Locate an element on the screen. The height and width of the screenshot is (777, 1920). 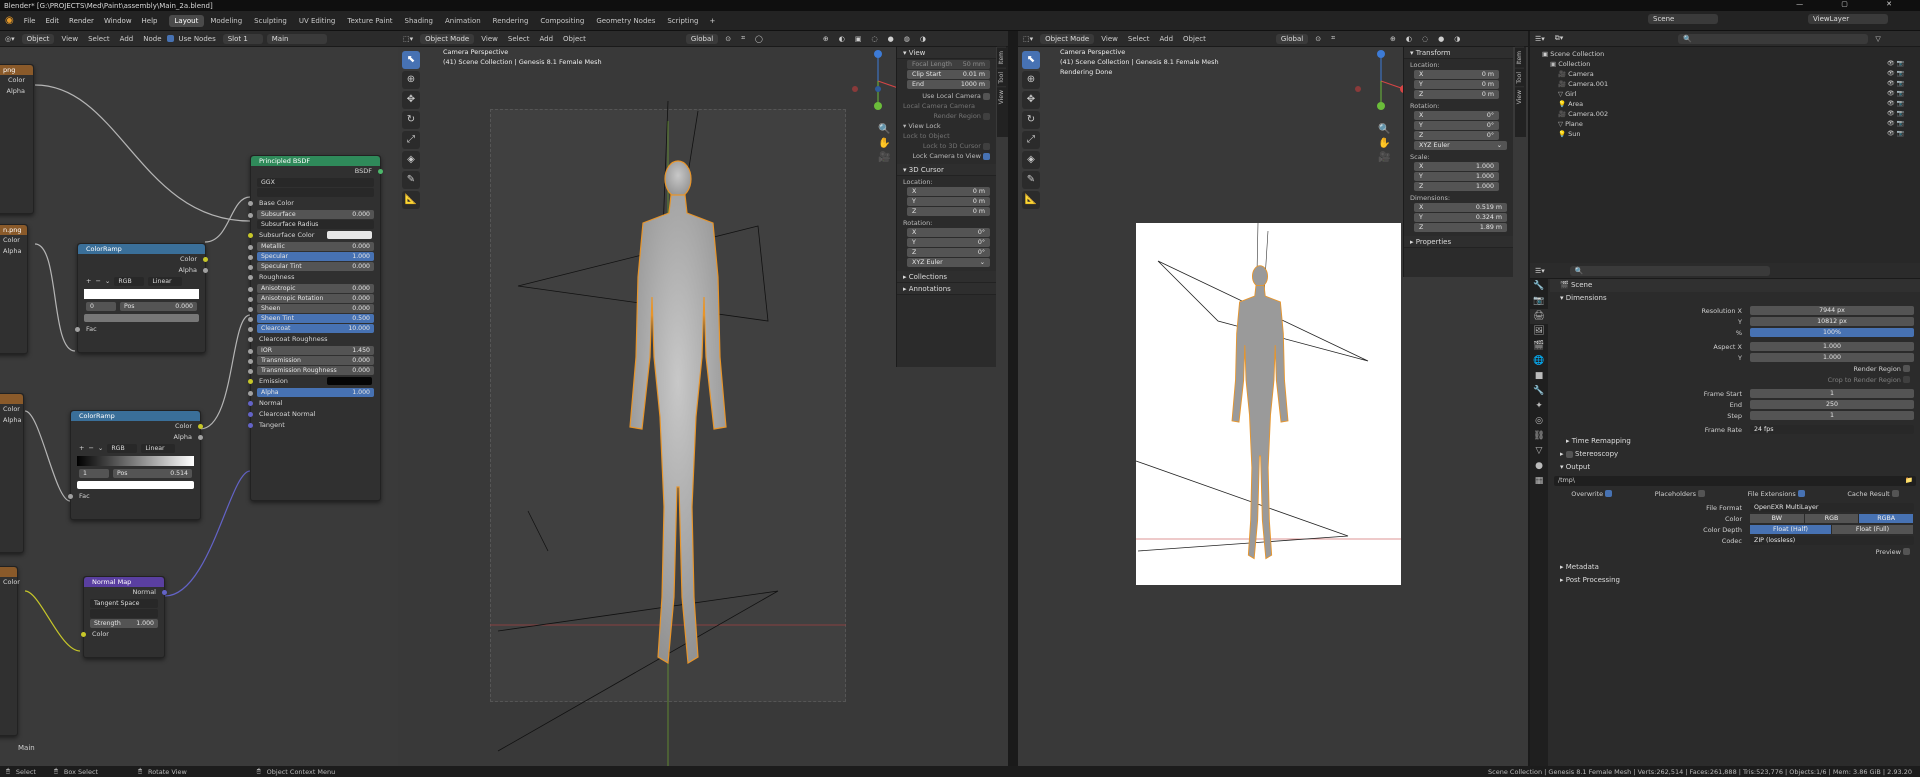
3d-cursor-section-header: ▾ 3D Cursor is located at coordinates (946, 170).